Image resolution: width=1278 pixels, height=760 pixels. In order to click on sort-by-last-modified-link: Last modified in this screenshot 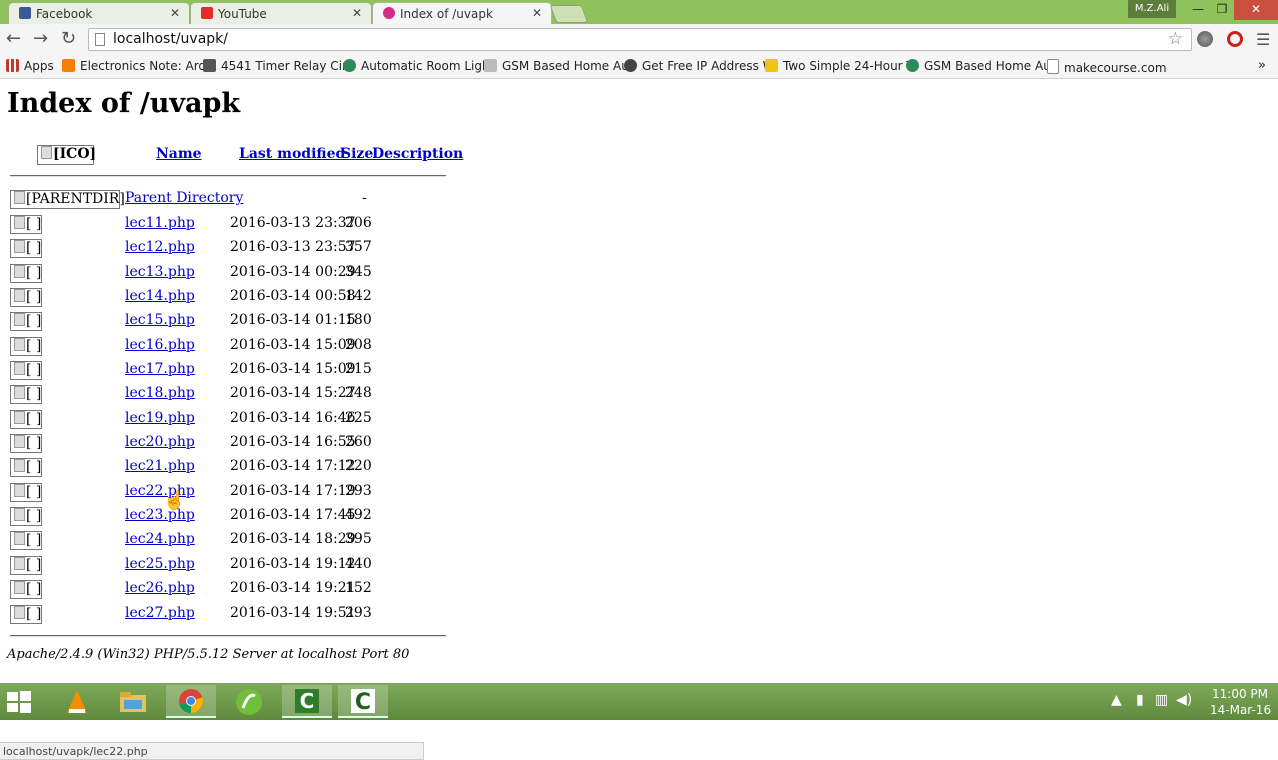, I will do `click(292, 154)`.